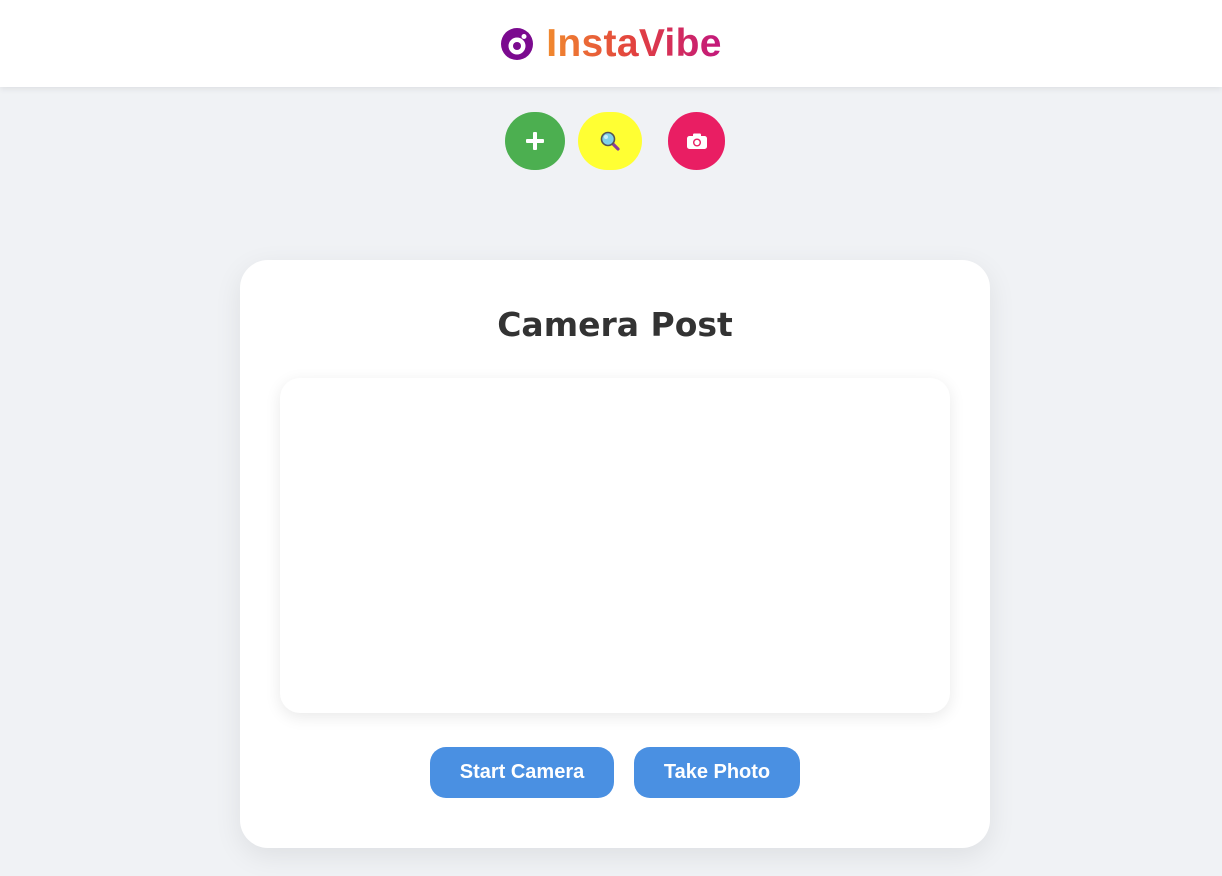  I want to click on action-bar, so click(611, 141).